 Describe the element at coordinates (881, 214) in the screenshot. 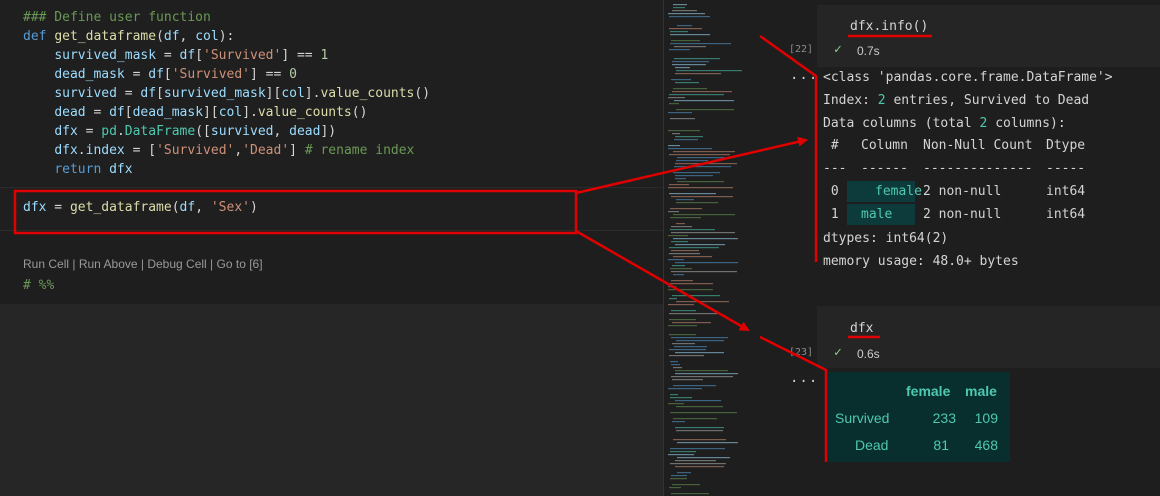

I see `info-row-col: male` at that location.